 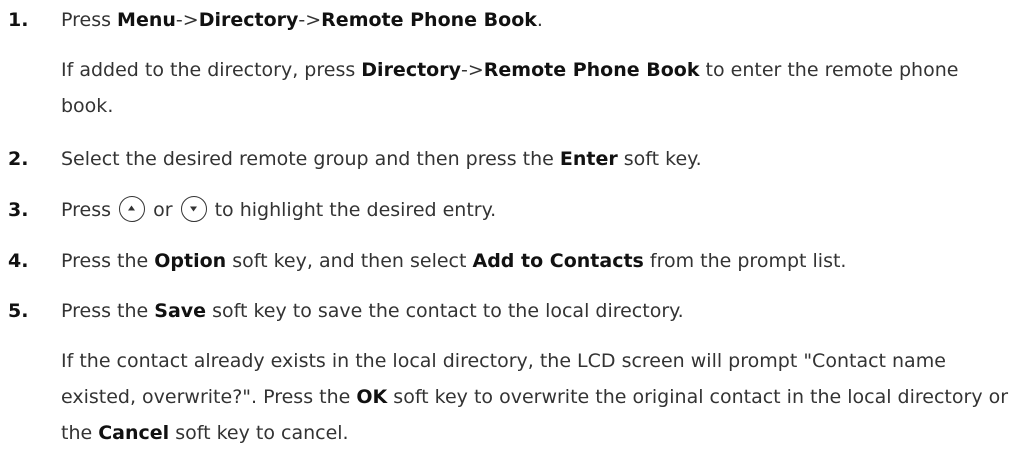 What do you see at coordinates (18, 210) in the screenshot?
I see `step-number: 3.` at bounding box center [18, 210].